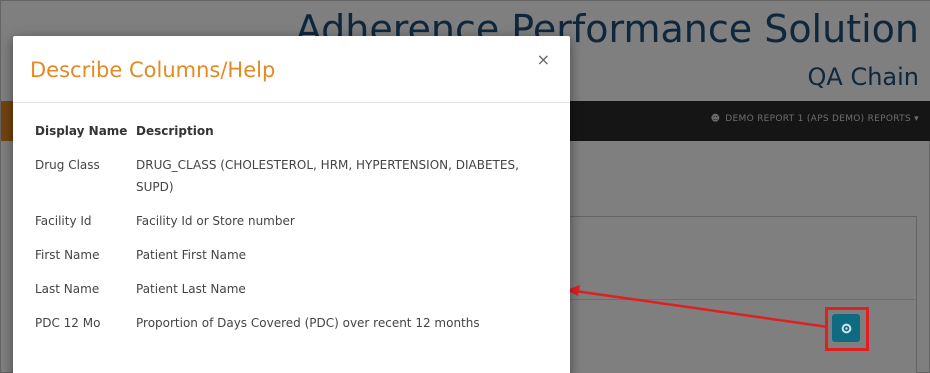 The image size is (930, 373). I want to click on column-header-description: Description, so click(175, 131).